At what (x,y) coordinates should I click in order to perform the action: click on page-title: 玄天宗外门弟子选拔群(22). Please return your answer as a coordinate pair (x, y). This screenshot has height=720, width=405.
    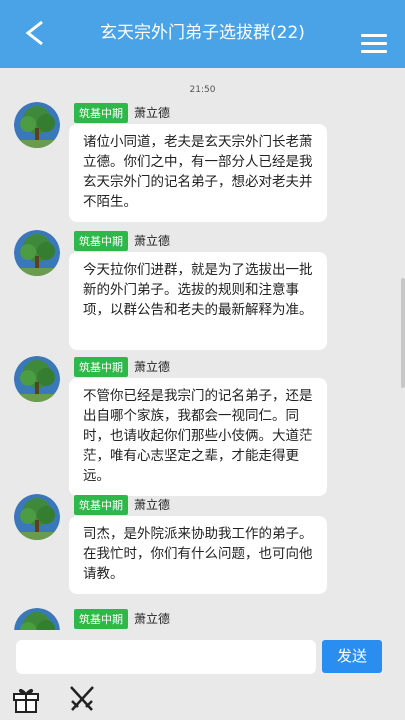
    Looking at the image, I should click on (202, 33).